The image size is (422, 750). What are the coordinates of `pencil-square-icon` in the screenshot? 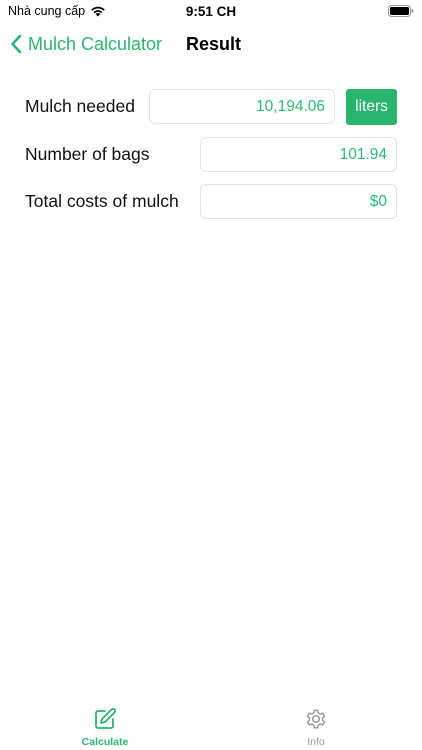 It's located at (105, 718).